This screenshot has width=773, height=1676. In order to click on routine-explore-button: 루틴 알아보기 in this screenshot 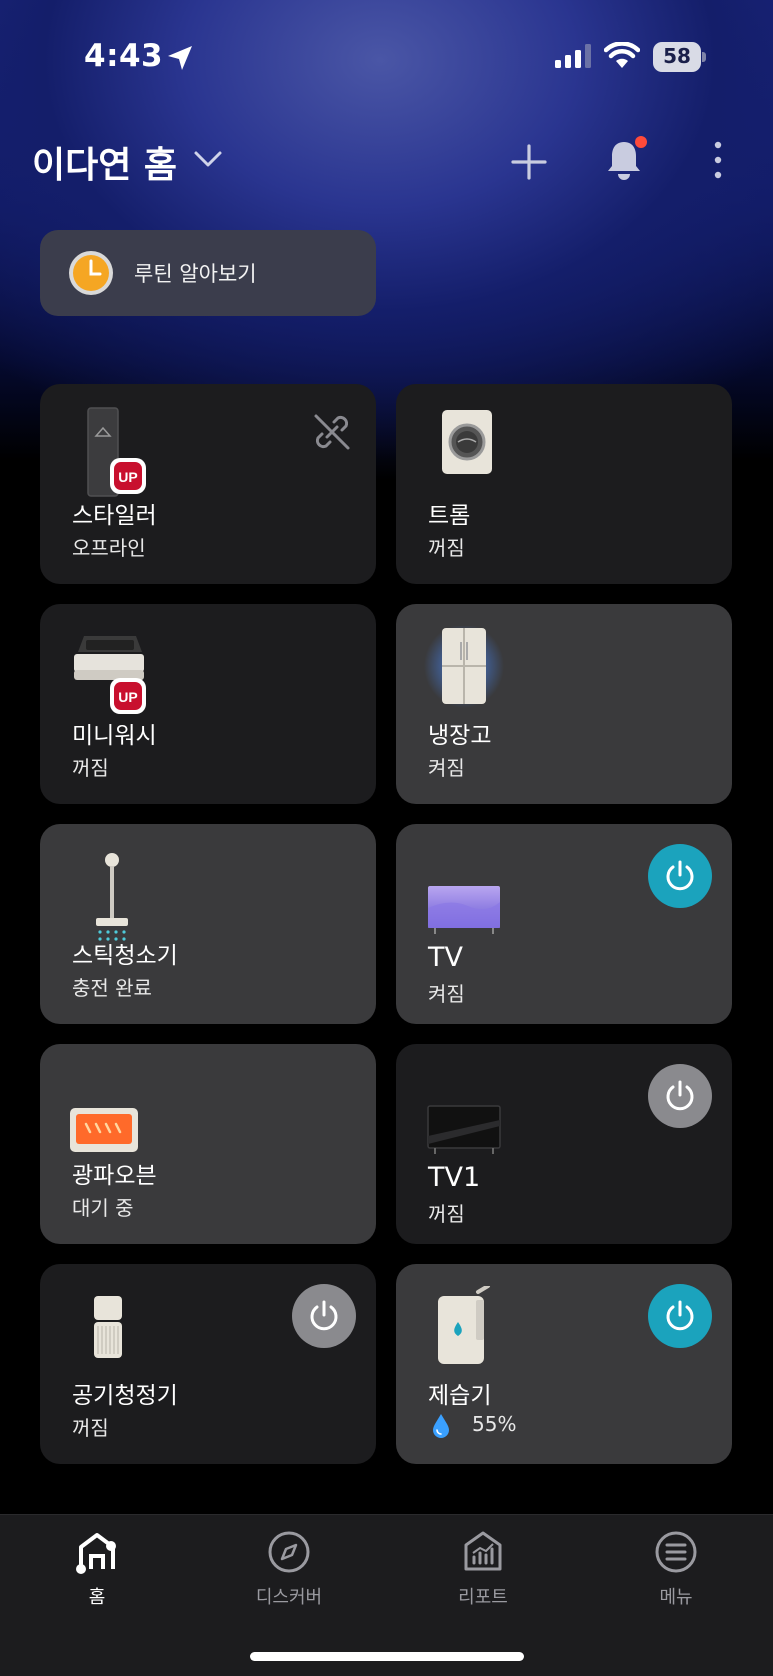, I will do `click(208, 273)`.